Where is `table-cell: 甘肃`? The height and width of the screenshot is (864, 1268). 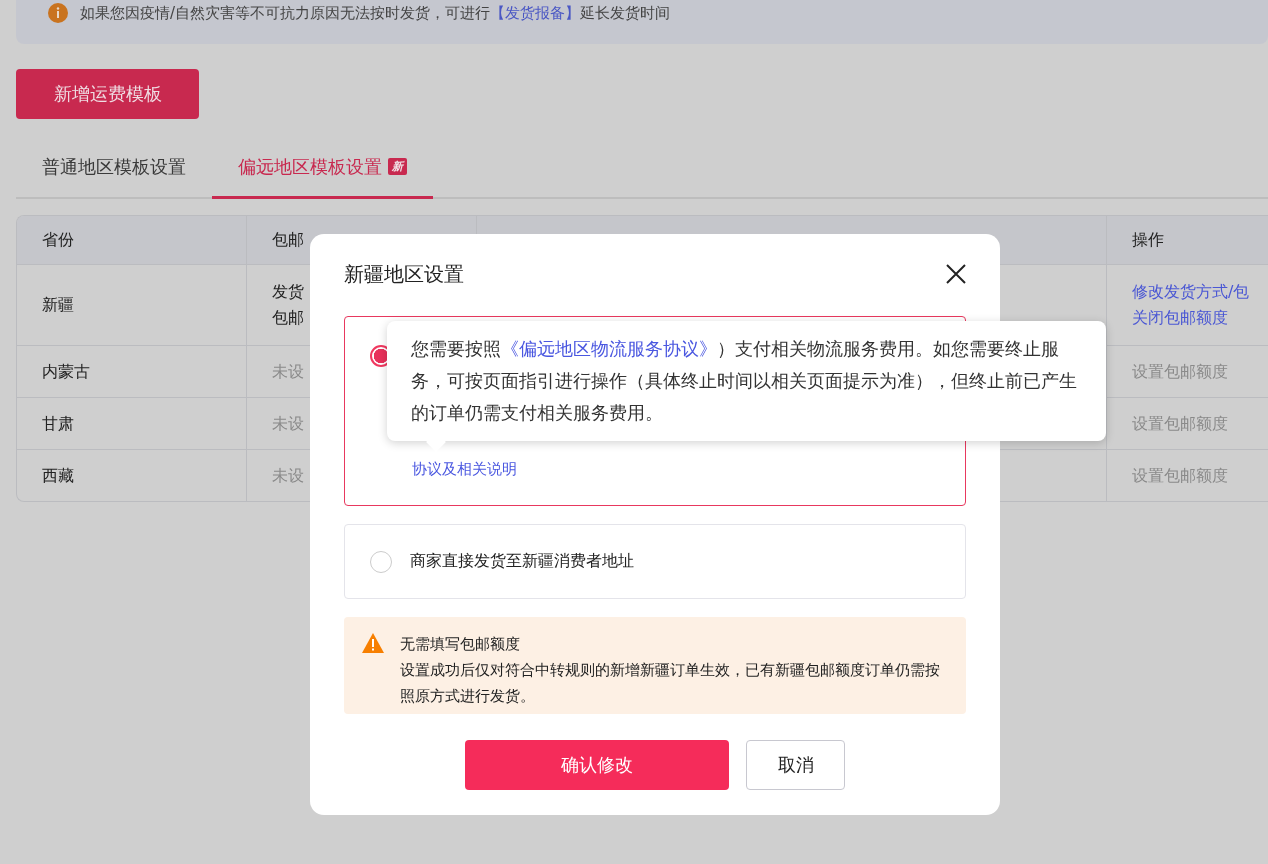 table-cell: 甘肃 is located at coordinates (132, 423).